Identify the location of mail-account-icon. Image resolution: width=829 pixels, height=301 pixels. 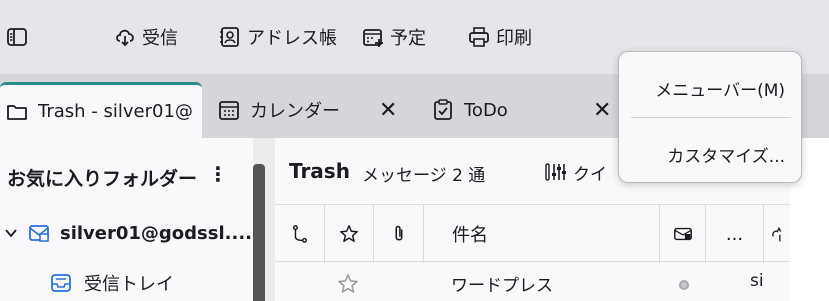
(39, 233).